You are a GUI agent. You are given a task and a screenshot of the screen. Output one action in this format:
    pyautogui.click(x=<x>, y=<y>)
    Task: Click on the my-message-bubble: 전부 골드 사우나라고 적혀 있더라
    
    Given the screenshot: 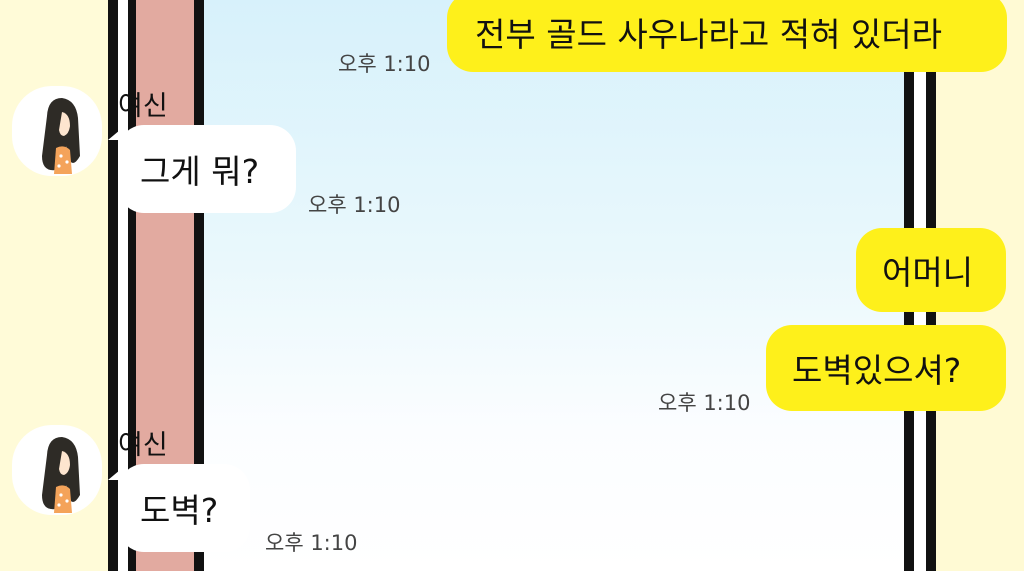 What is the action you would take?
    pyautogui.click(x=727, y=36)
    